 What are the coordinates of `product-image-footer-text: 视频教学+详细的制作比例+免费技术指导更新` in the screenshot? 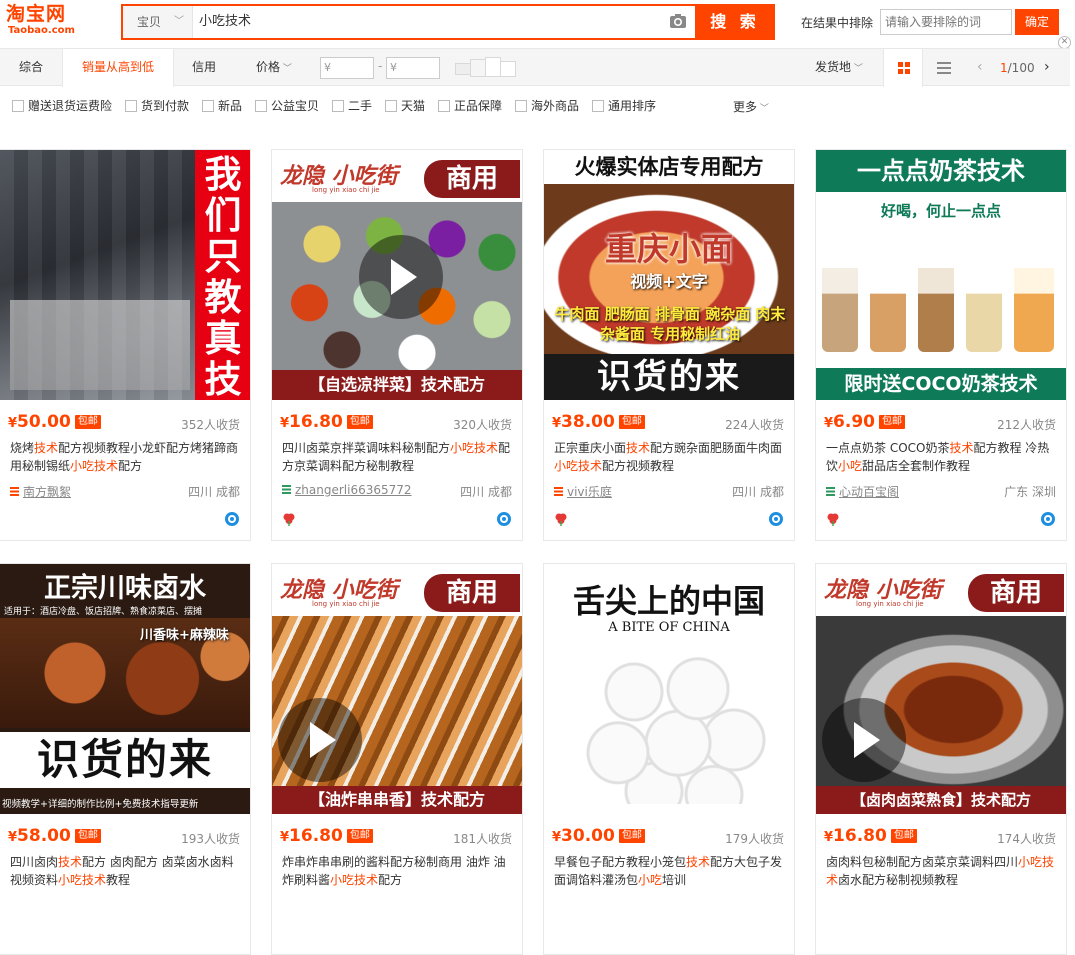 It's located at (100, 804).